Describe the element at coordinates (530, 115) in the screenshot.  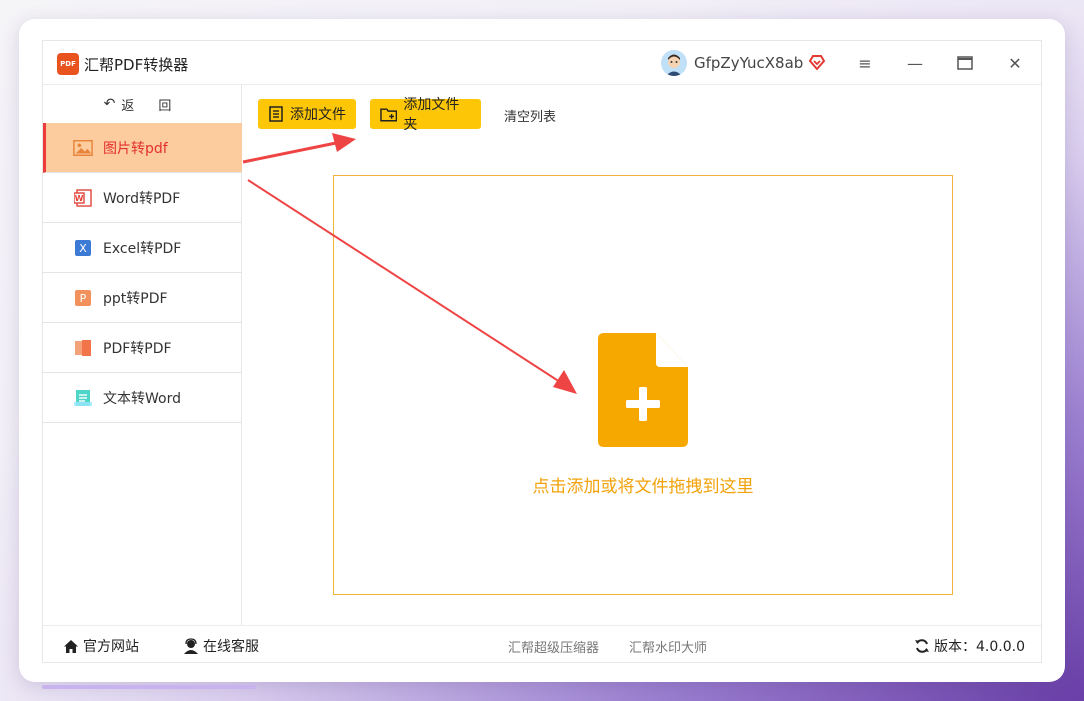
I see `clear-list-button: 清空列表` at that location.